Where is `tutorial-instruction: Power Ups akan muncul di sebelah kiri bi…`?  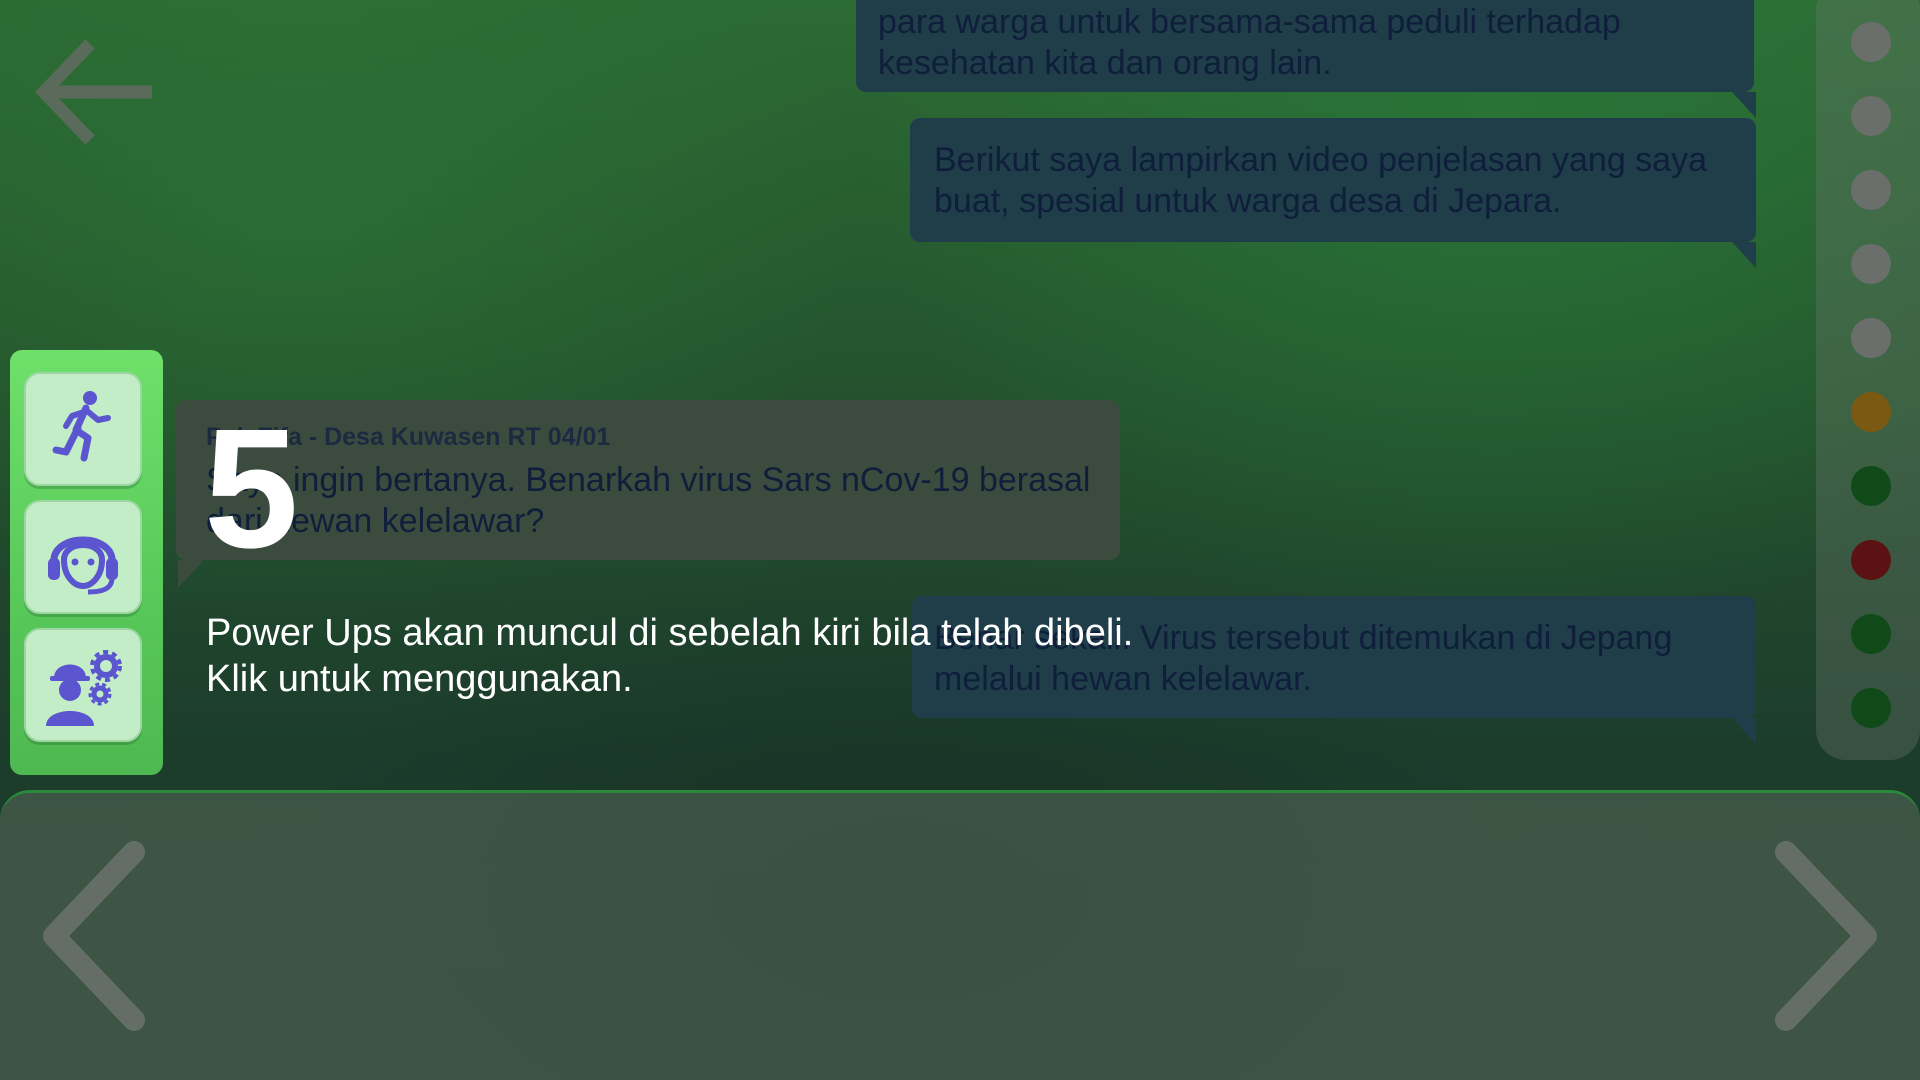 tutorial-instruction: Power Ups akan muncul di sebelah kiri bi… is located at coordinates (706, 656).